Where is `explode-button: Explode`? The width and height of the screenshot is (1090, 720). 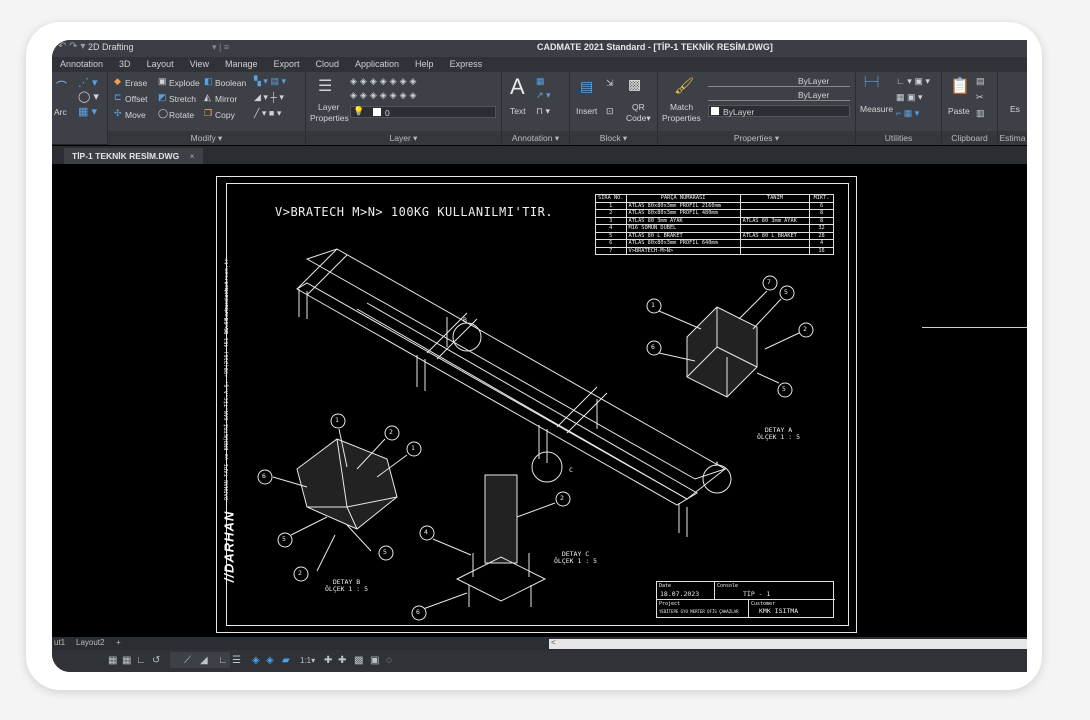 explode-button: Explode is located at coordinates (184, 83).